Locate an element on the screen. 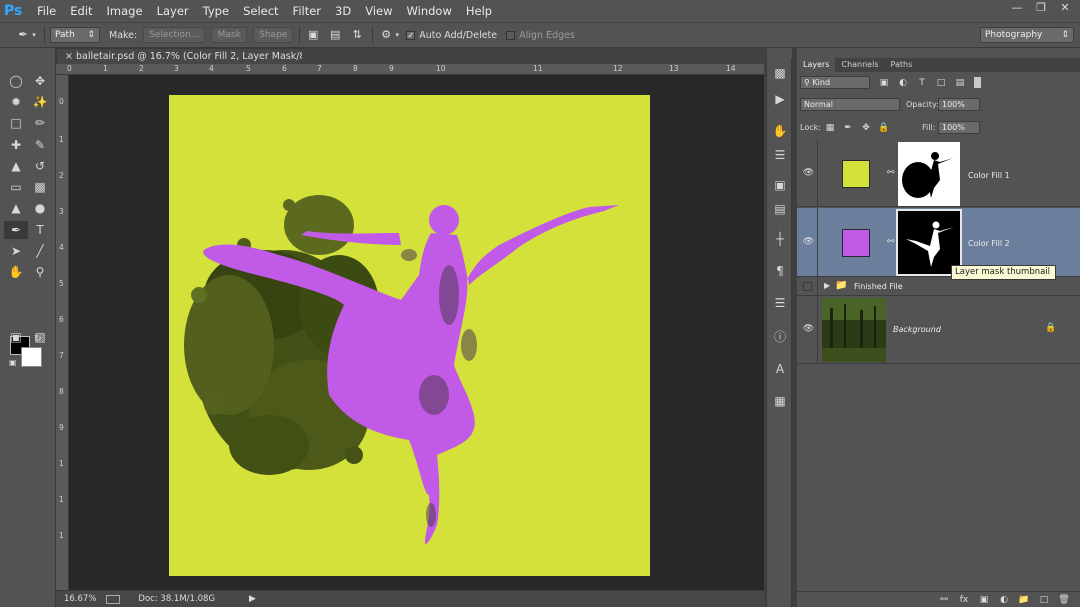 The image size is (1080, 607). visibility-empty-box is located at coordinates (807, 286).